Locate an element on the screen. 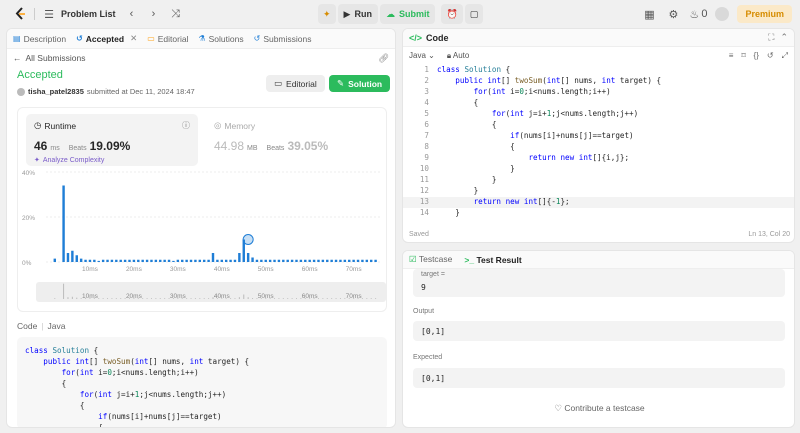  flask-icon: ⚗ is located at coordinates (202, 38).